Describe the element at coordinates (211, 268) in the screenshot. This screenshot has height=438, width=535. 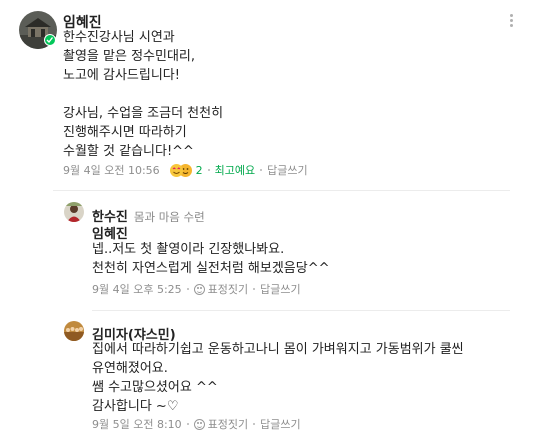
I see `comment-text-line: 천천히 자연스럽게 실전처럼 해보겠음당^^` at that location.